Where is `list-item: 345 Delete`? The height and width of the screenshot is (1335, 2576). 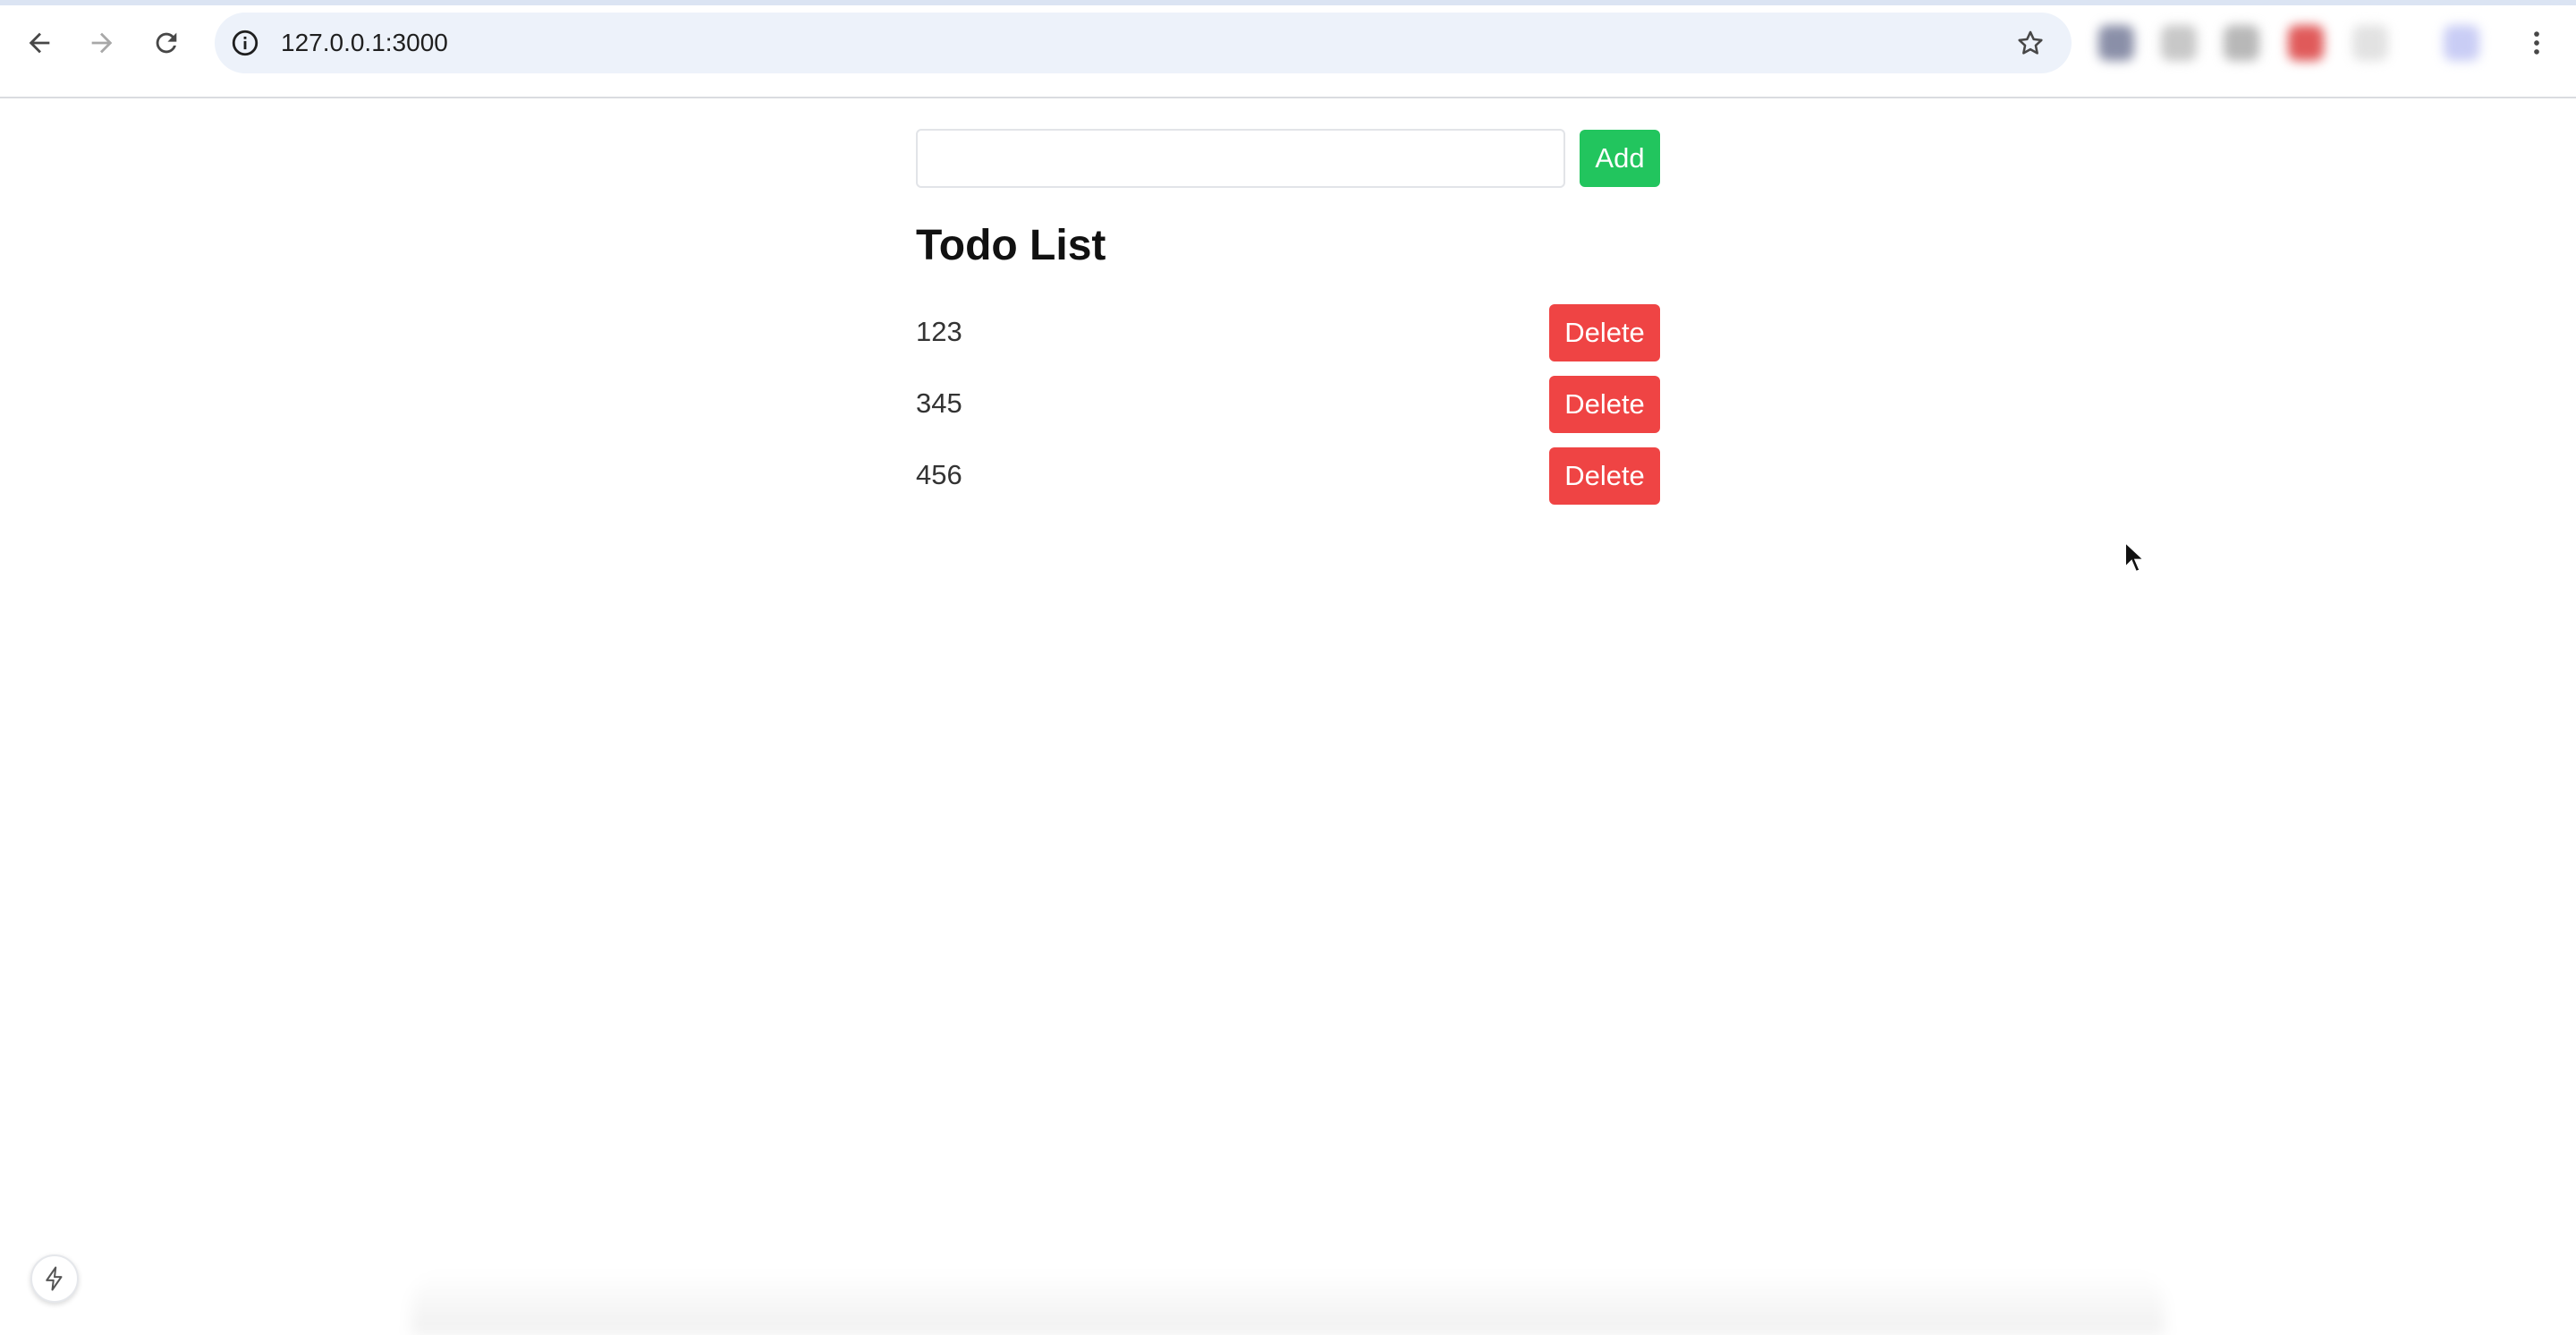
list-item: 345 Delete is located at coordinates (1288, 410).